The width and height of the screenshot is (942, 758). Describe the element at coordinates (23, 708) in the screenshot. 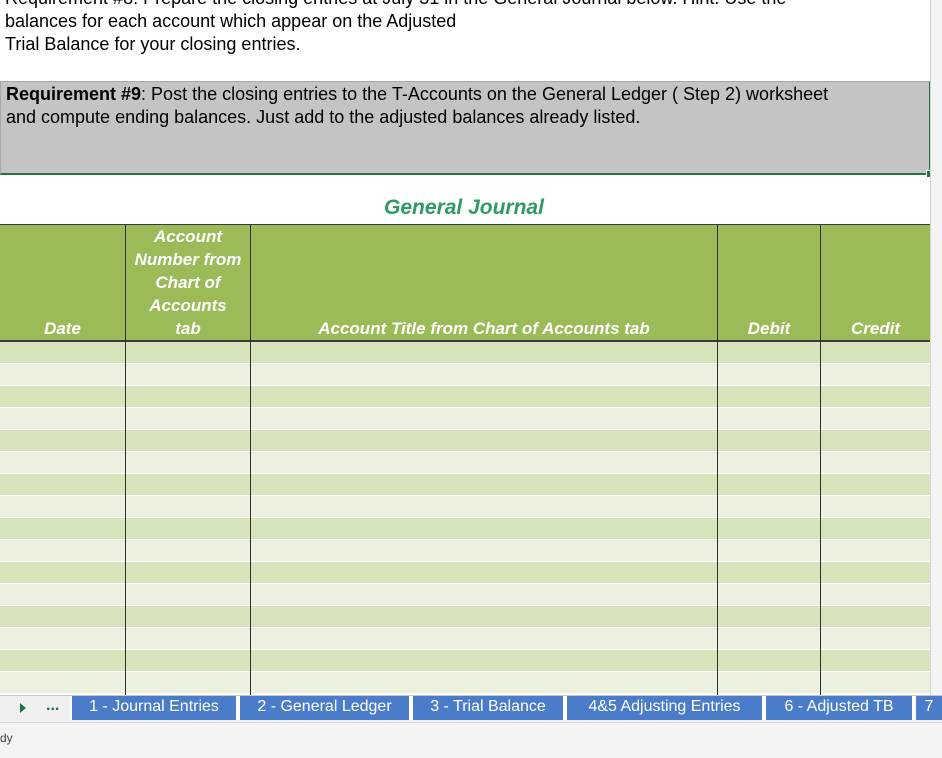

I see `tab-scroll-right-icon` at that location.